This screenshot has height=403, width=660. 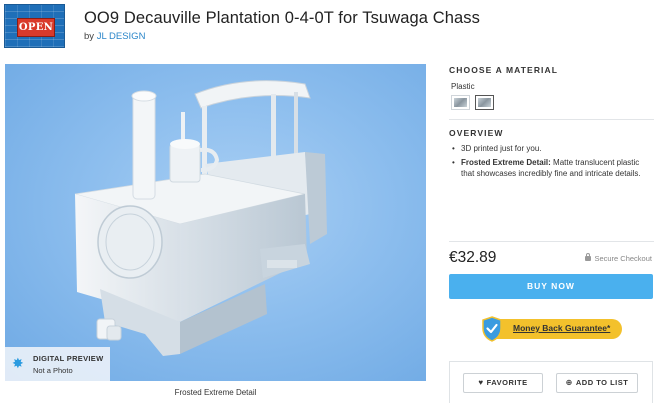 I want to click on open-sign-logo-text: OPEN, so click(x=36, y=27).